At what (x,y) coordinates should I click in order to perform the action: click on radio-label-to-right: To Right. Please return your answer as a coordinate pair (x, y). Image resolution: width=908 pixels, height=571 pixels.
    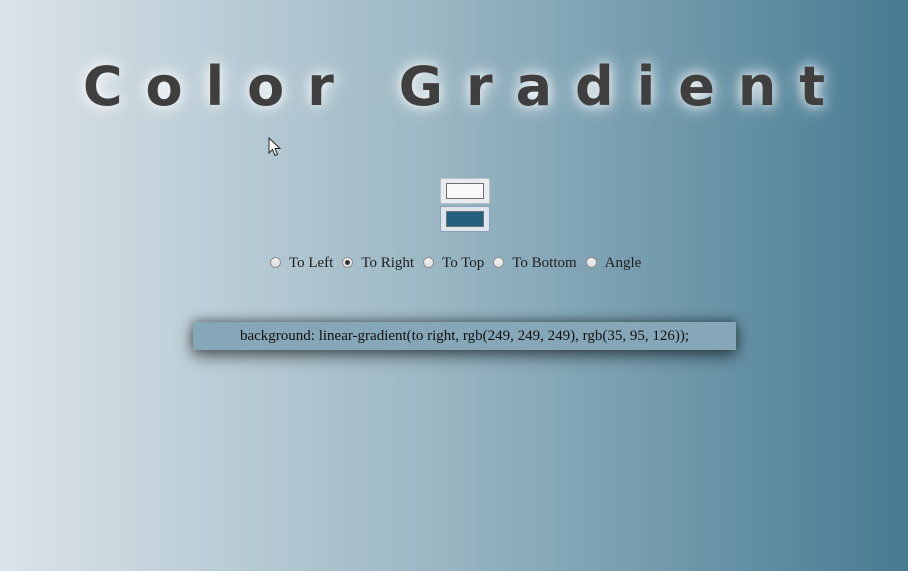
    Looking at the image, I should click on (388, 262).